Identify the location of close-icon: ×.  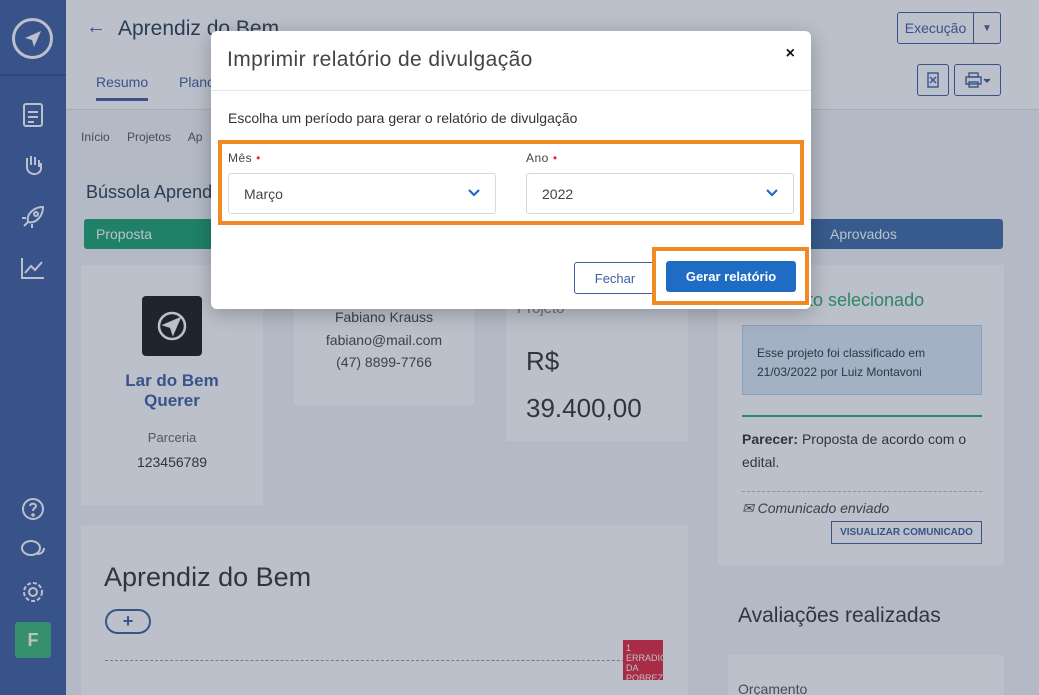
(790, 54).